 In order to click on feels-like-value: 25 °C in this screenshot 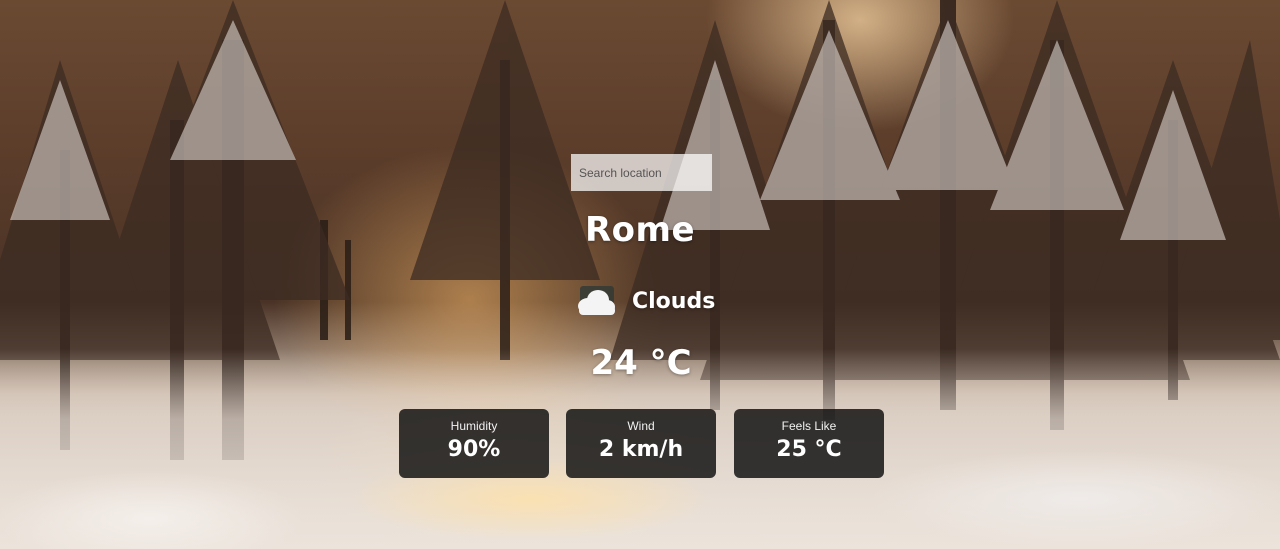, I will do `click(809, 449)`.